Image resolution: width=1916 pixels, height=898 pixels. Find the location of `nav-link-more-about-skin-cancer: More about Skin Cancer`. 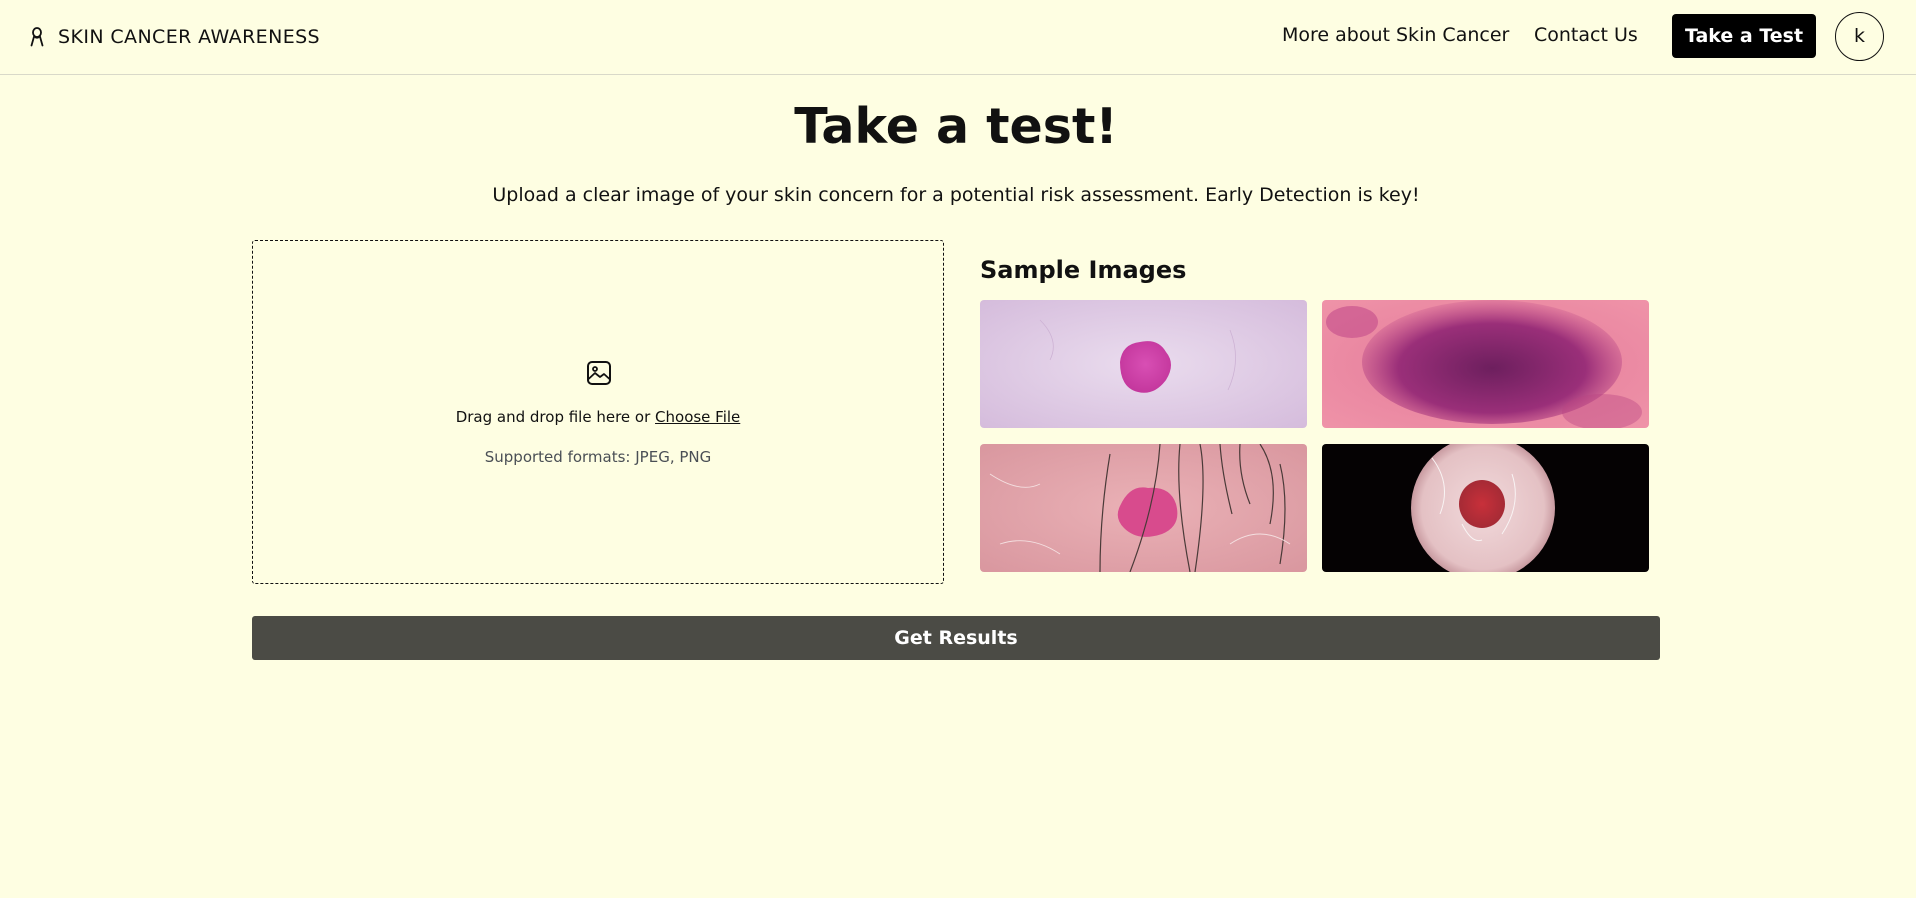

nav-link-more-about-skin-cancer: More about Skin Cancer is located at coordinates (1395, 35).